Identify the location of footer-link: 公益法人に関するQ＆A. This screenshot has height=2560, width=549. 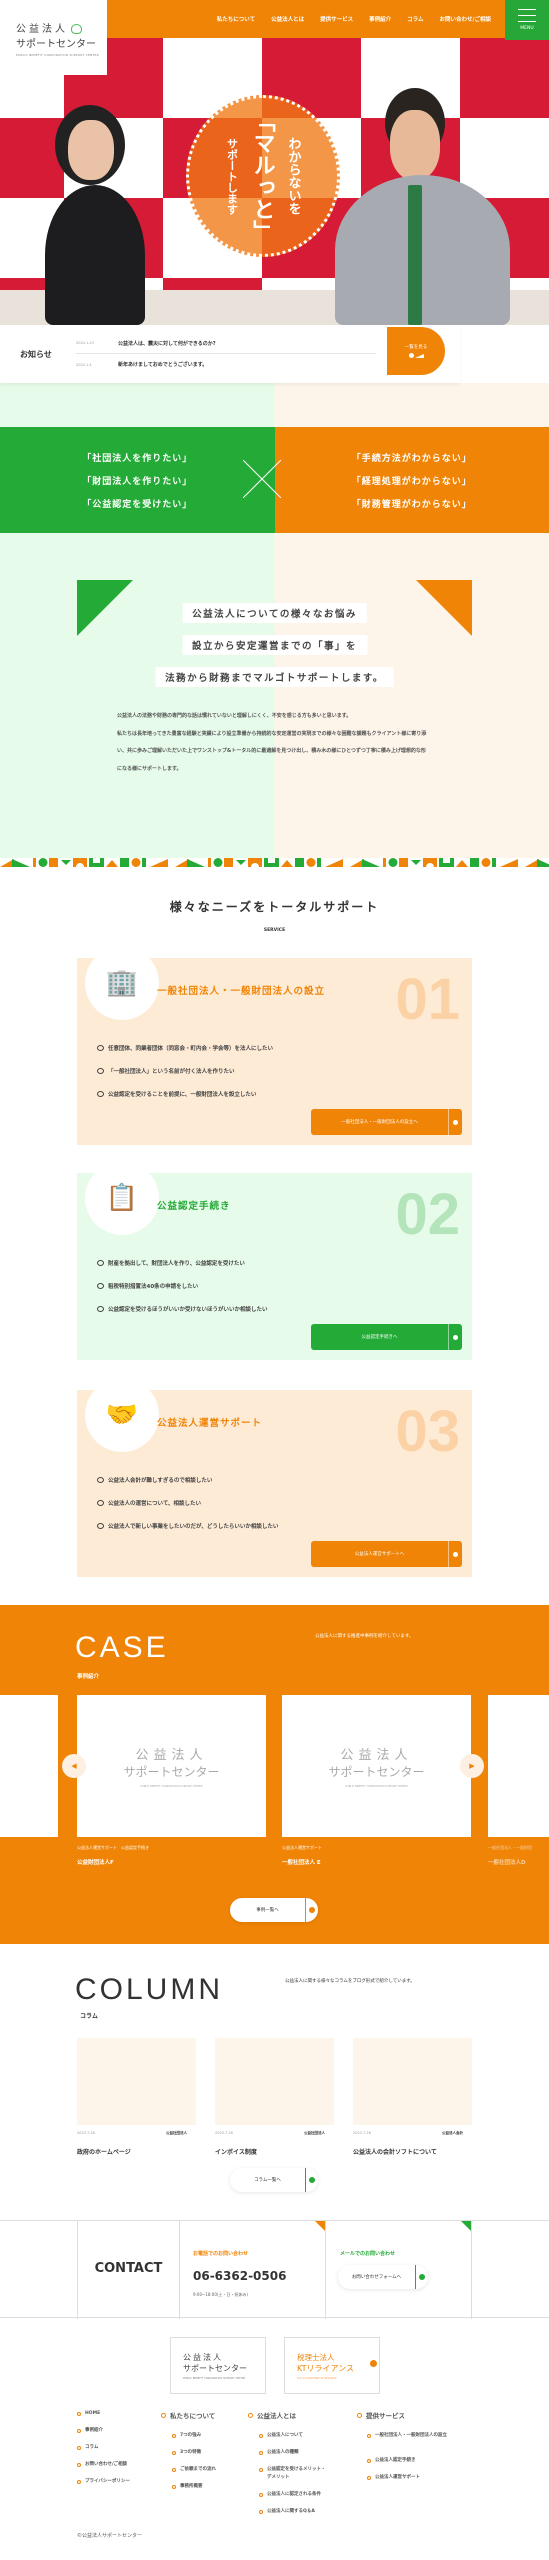
(287, 2512).